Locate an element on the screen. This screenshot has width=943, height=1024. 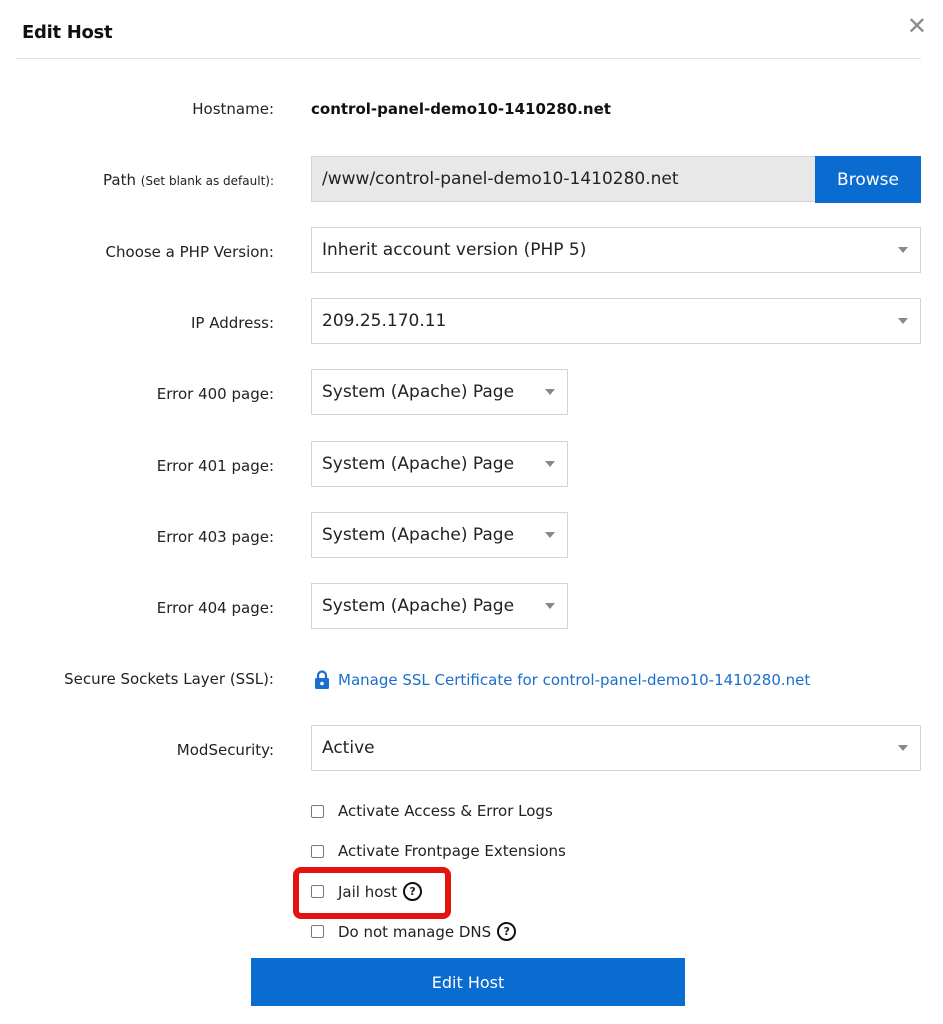
dialog-title: Edit Host is located at coordinates (67, 32).